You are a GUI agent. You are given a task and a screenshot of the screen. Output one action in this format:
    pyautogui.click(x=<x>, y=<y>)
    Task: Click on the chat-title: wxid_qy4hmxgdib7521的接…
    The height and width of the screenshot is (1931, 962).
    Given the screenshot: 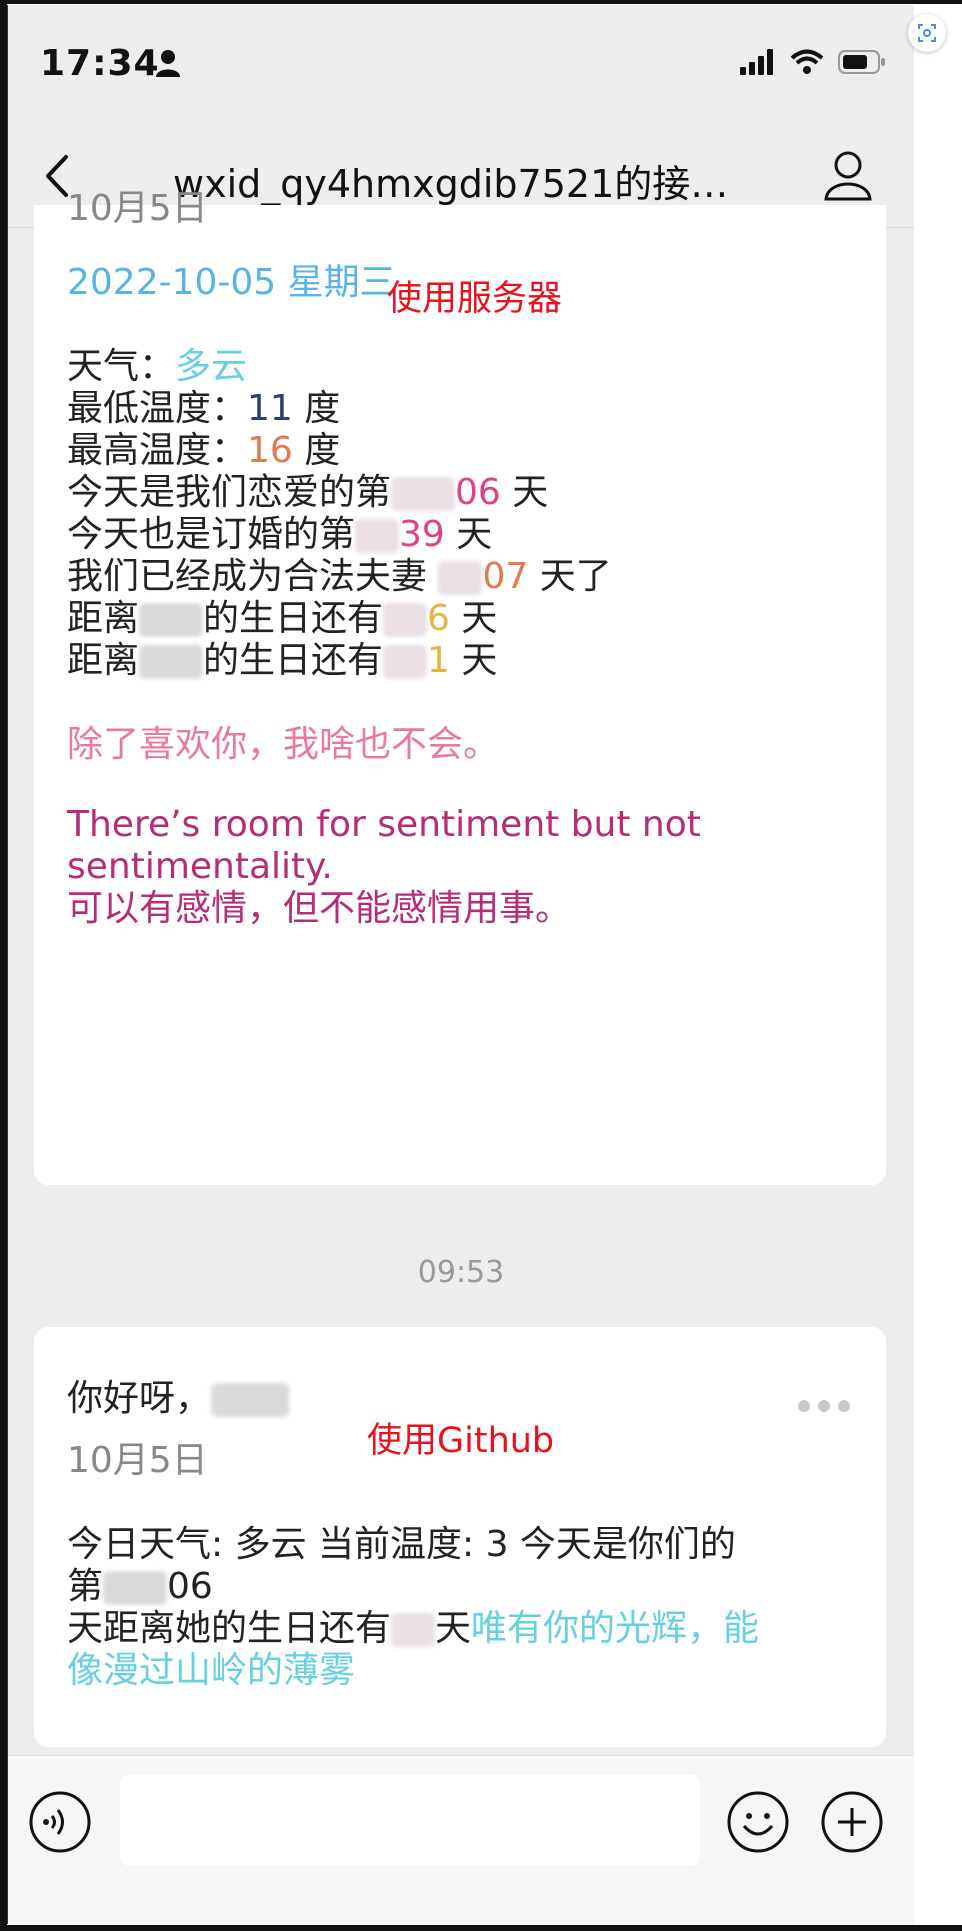 What is the action you would take?
    pyautogui.click(x=451, y=184)
    